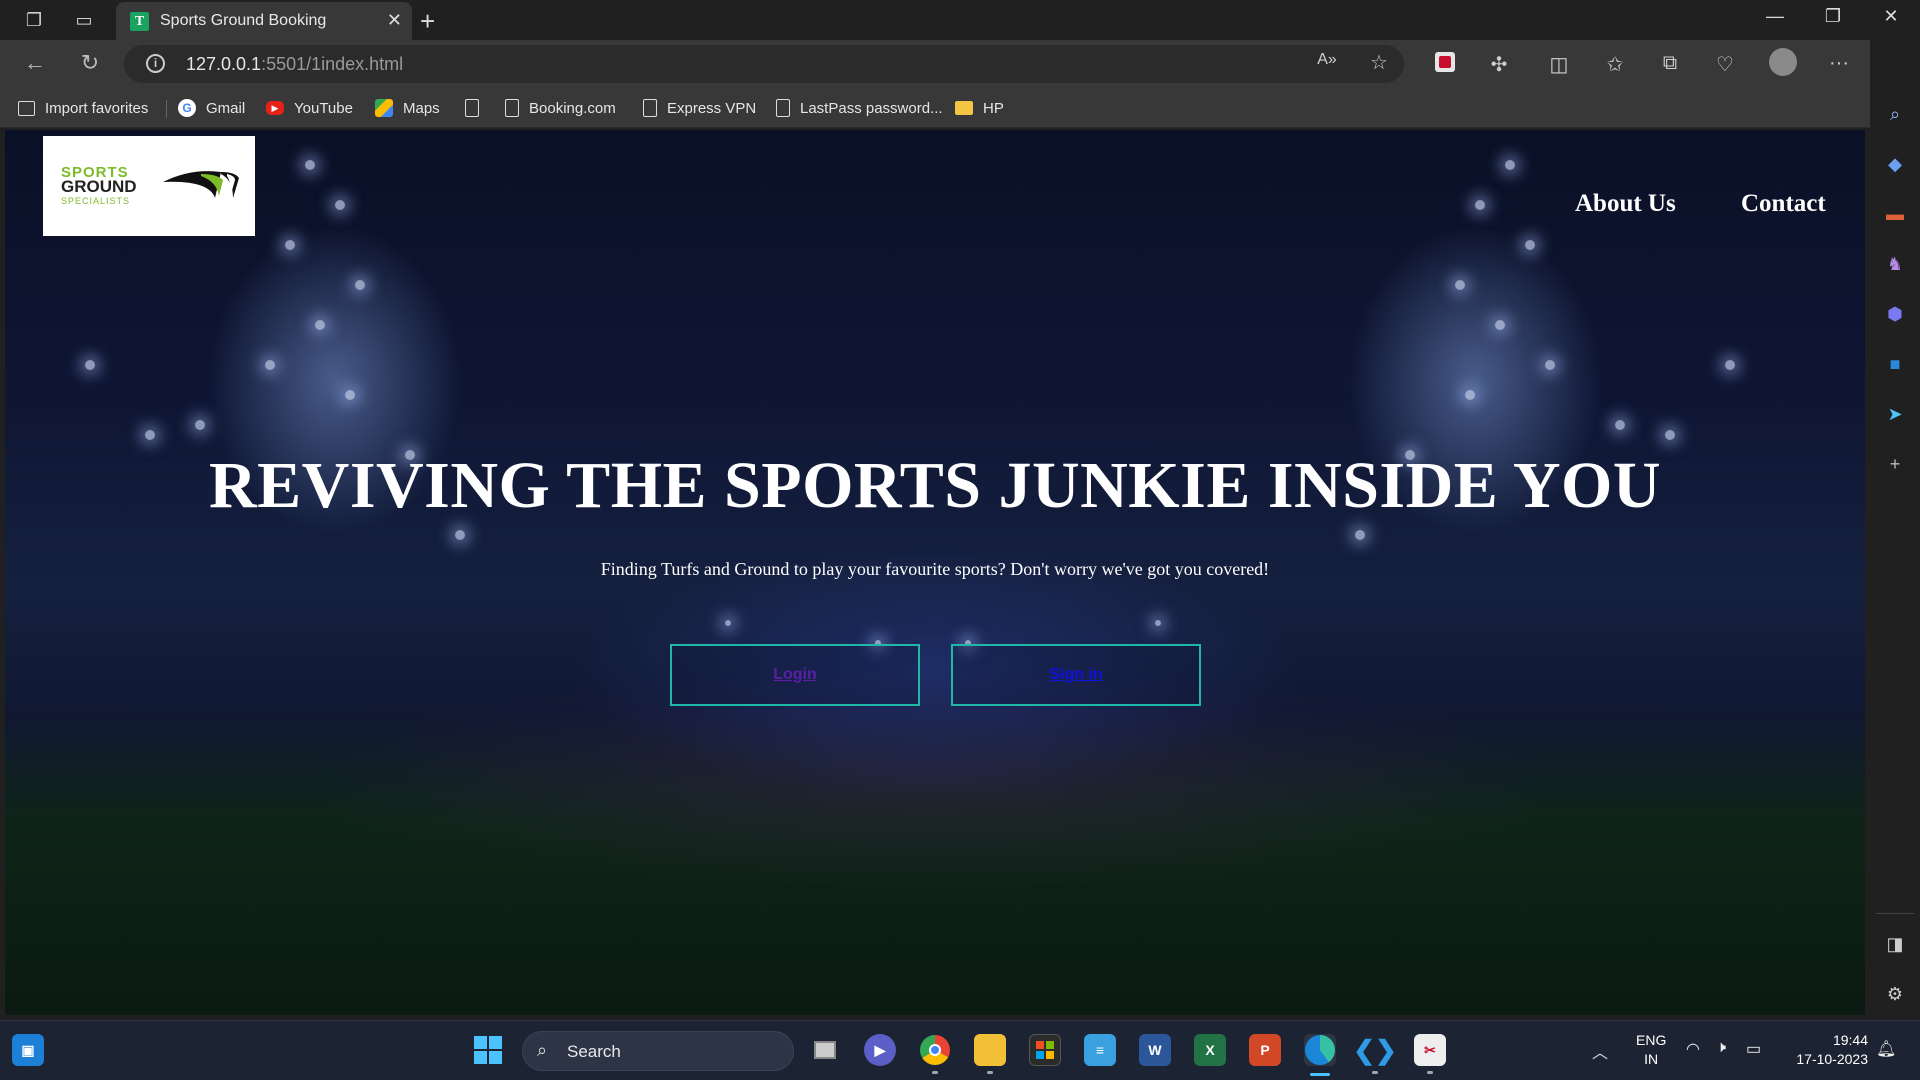 This screenshot has width=1920, height=1080. What do you see at coordinates (187, 108) in the screenshot?
I see `google-icon: G` at bounding box center [187, 108].